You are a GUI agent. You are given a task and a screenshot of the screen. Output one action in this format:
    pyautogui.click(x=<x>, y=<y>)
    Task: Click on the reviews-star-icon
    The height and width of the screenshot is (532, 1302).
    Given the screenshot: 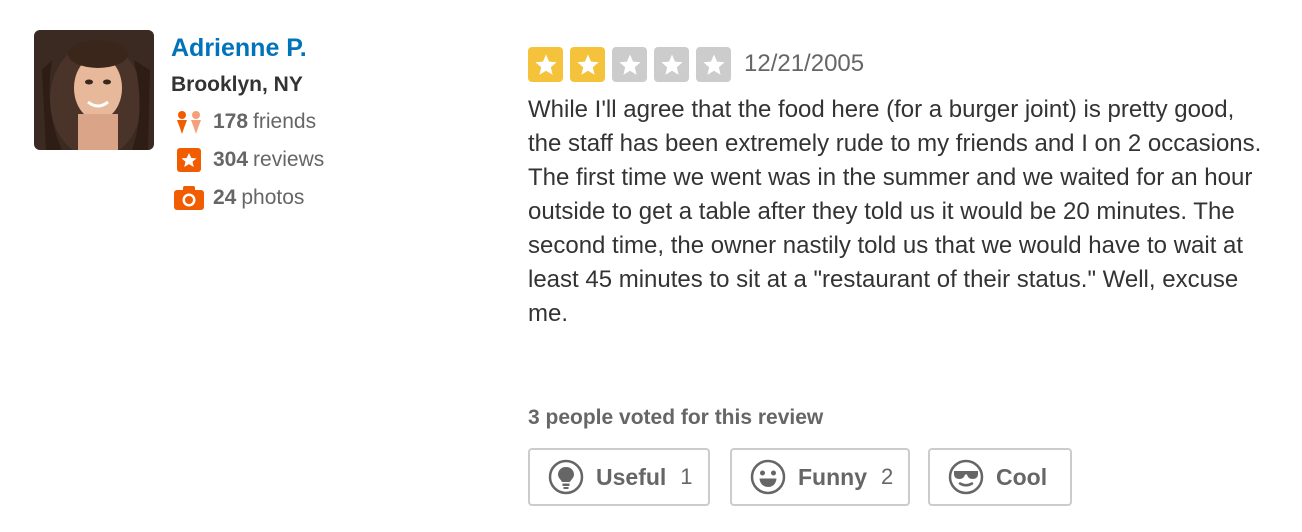 What is the action you would take?
    pyautogui.click(x=189, y=160)
    